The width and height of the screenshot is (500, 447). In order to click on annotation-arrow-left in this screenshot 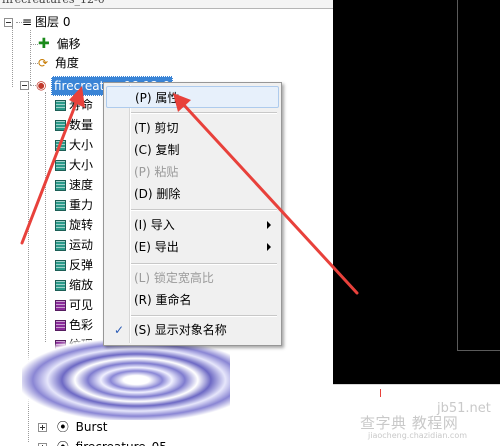, I will do `click(50, 170)`.